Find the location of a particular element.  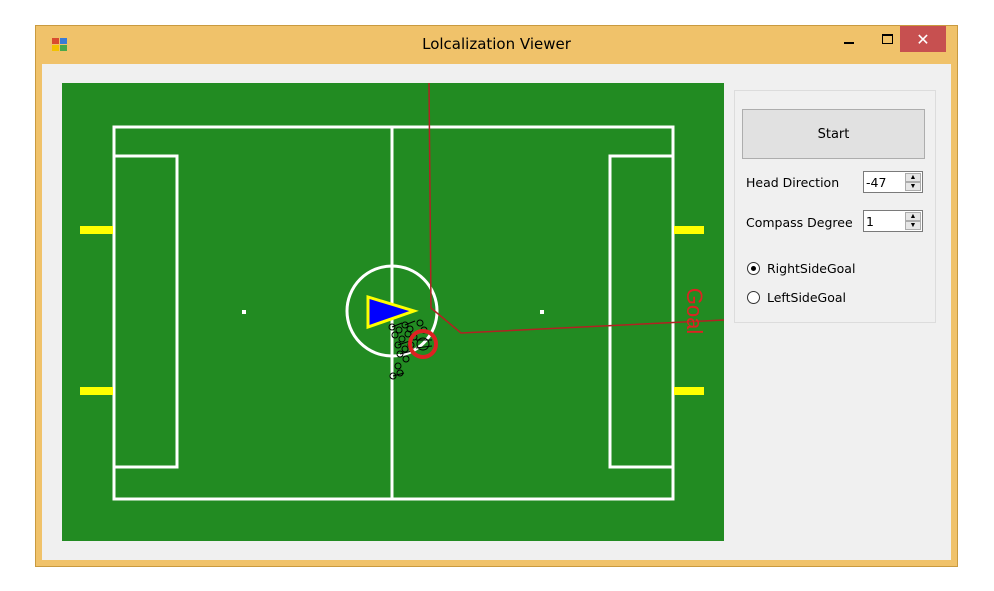

title-bar: Lolcalization Viewer ✕ is located at coordinates (496, 45).